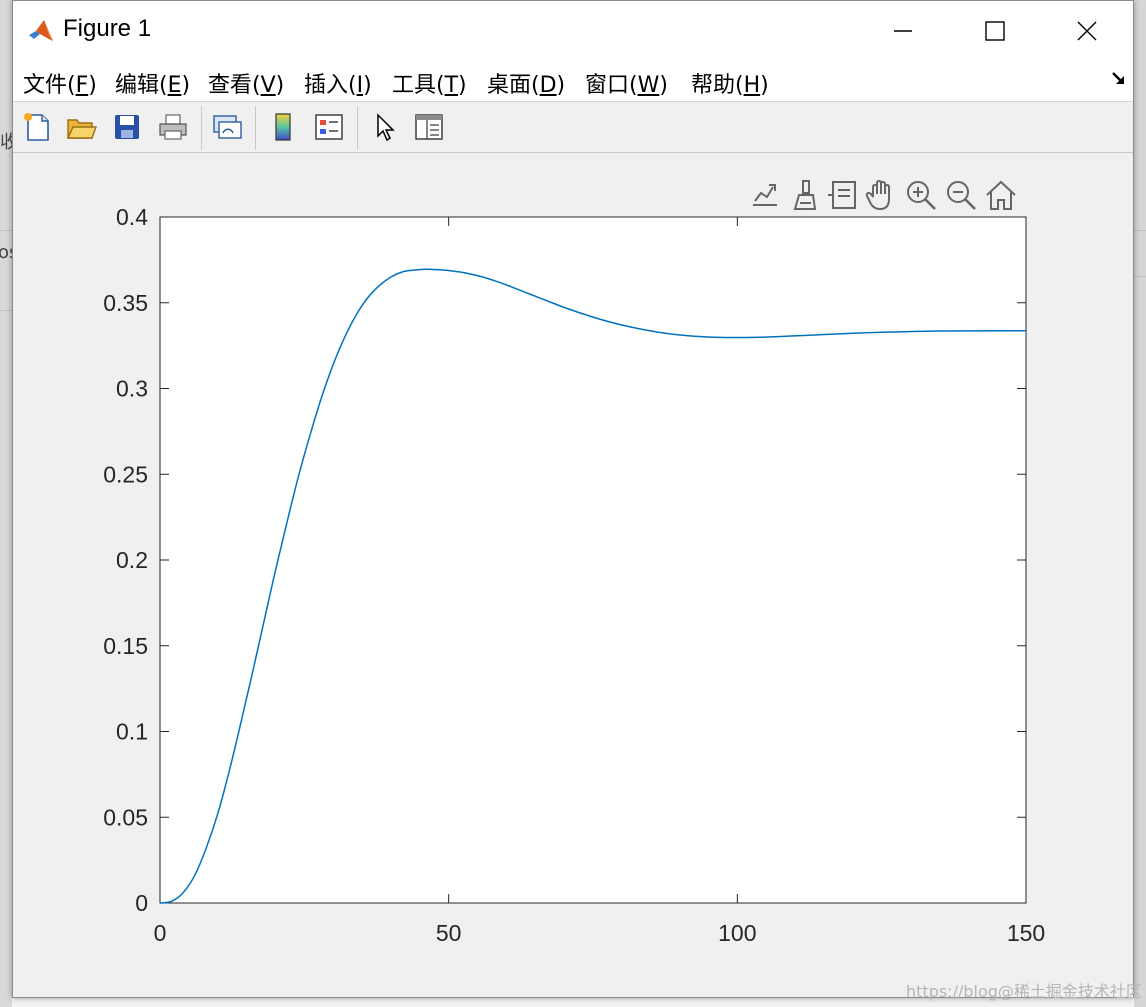  I want to click on pan-button, so click(881, 195).